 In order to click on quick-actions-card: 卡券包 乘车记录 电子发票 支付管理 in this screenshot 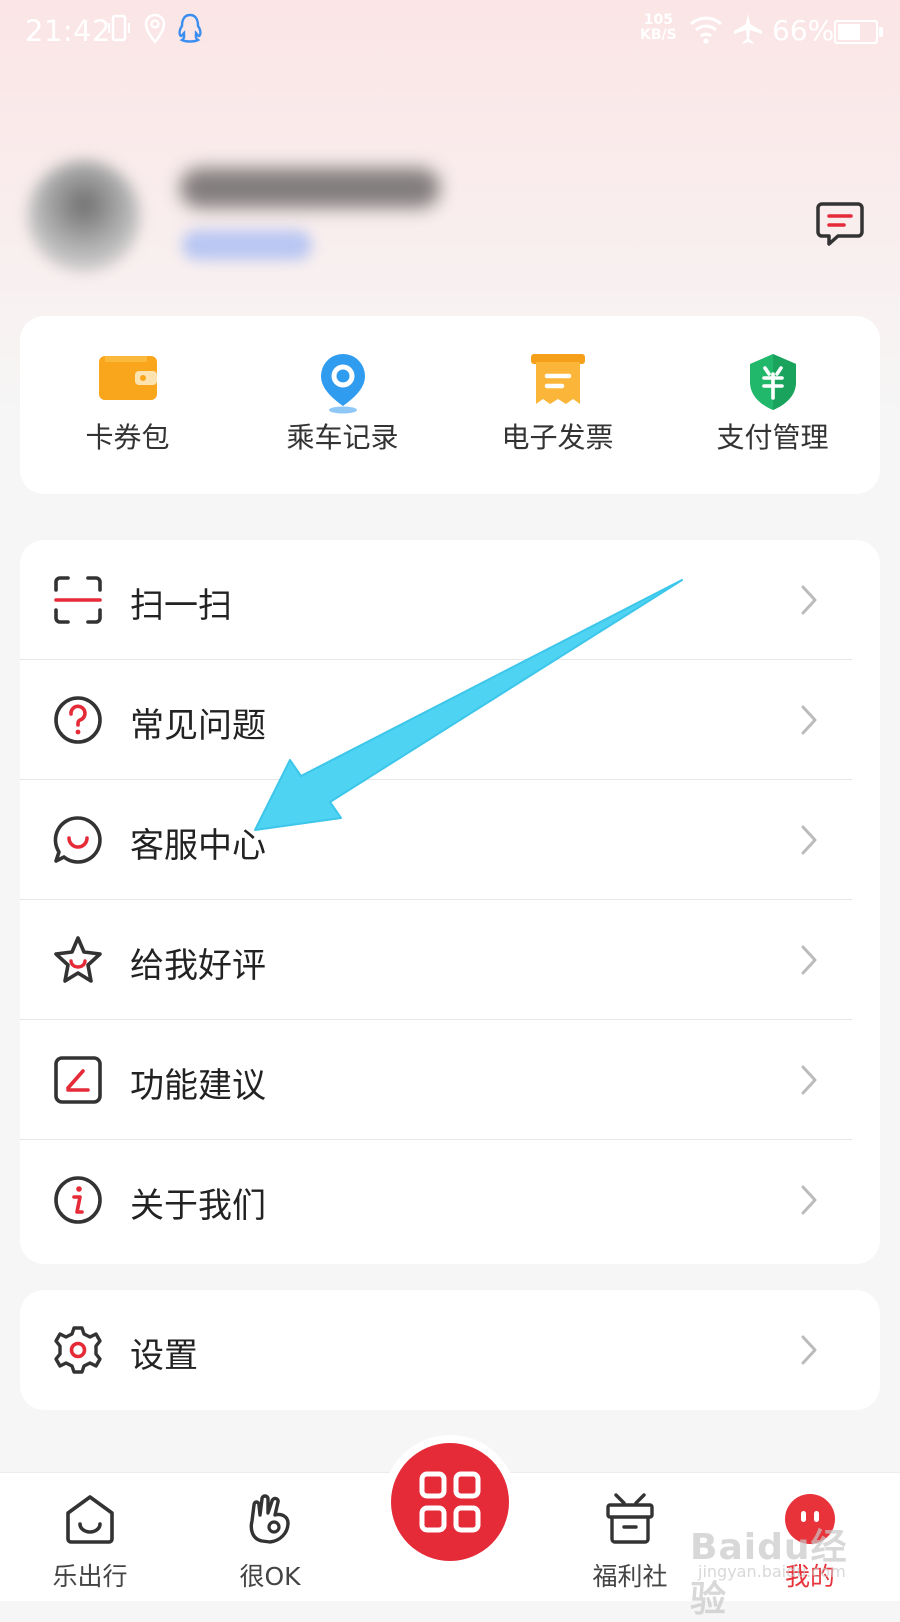, I will do `click(450, 405)`.